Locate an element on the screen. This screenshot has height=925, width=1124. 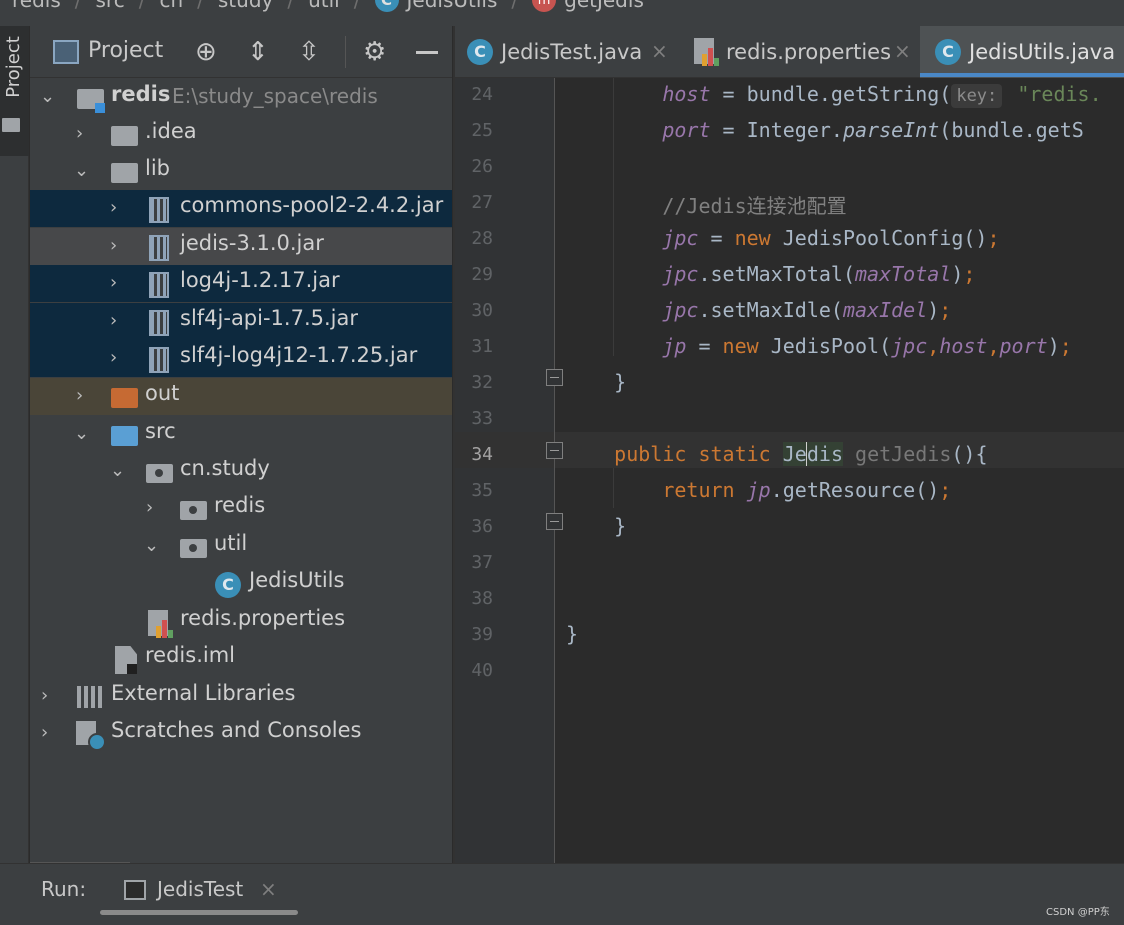
tree-item-commons-pool2-jar: › commons-pool2-2.4.2.jar is located at coordinates (241, 208).